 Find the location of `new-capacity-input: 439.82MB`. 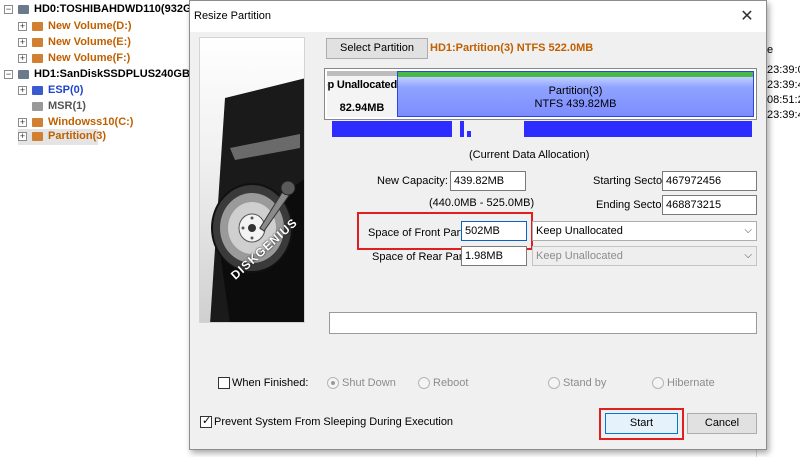

new-capacity-input: 439.82MB is located at coordinates (488, 181).